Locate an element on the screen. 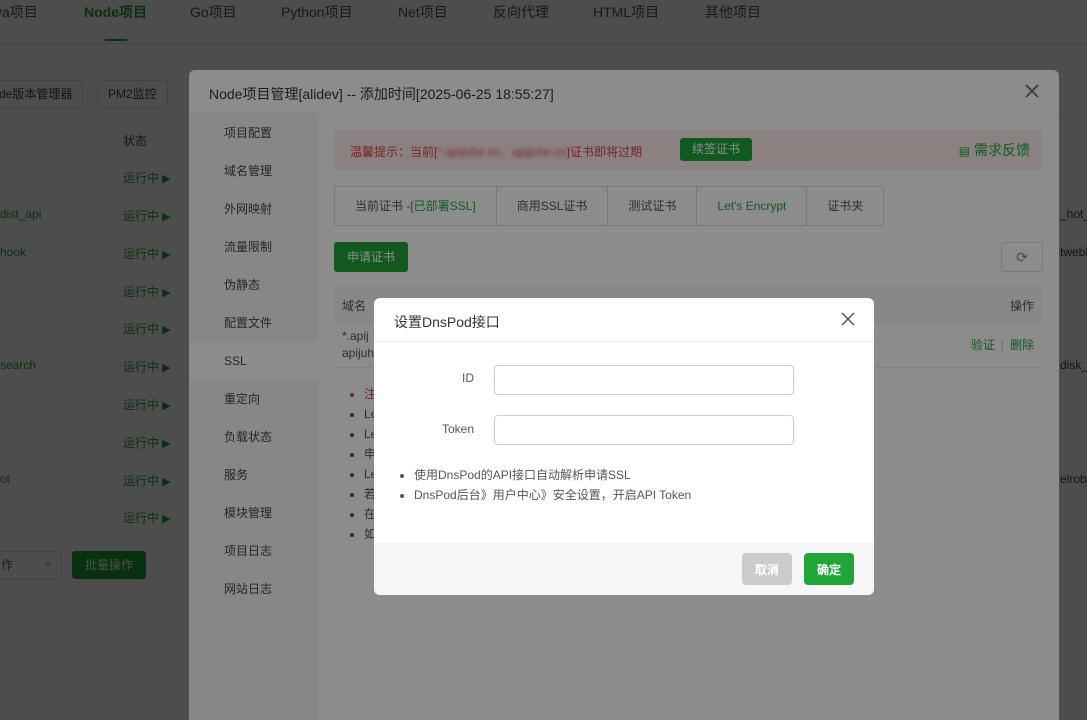 The height and width of the screenshot is (720, 1087). close-icon is located at coordinates (848, 319).